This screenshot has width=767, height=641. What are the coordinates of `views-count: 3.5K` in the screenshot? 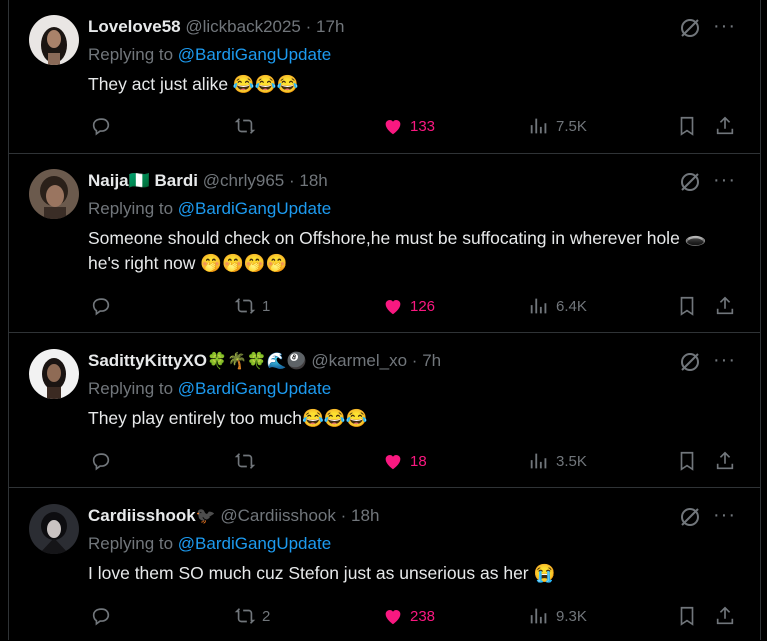 It's located at (571, 461).